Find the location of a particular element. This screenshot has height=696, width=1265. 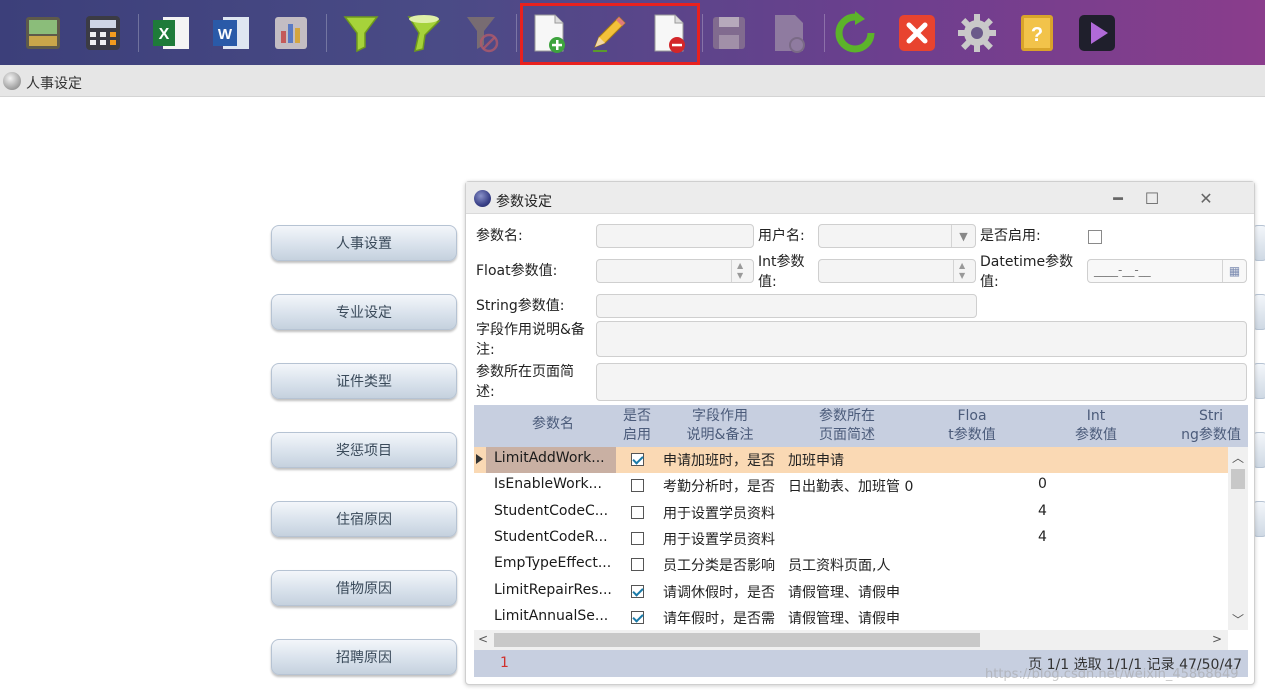

table-row: StudentCodeR... 用于设置学员资料 4 is located at coordinates (851, 539).